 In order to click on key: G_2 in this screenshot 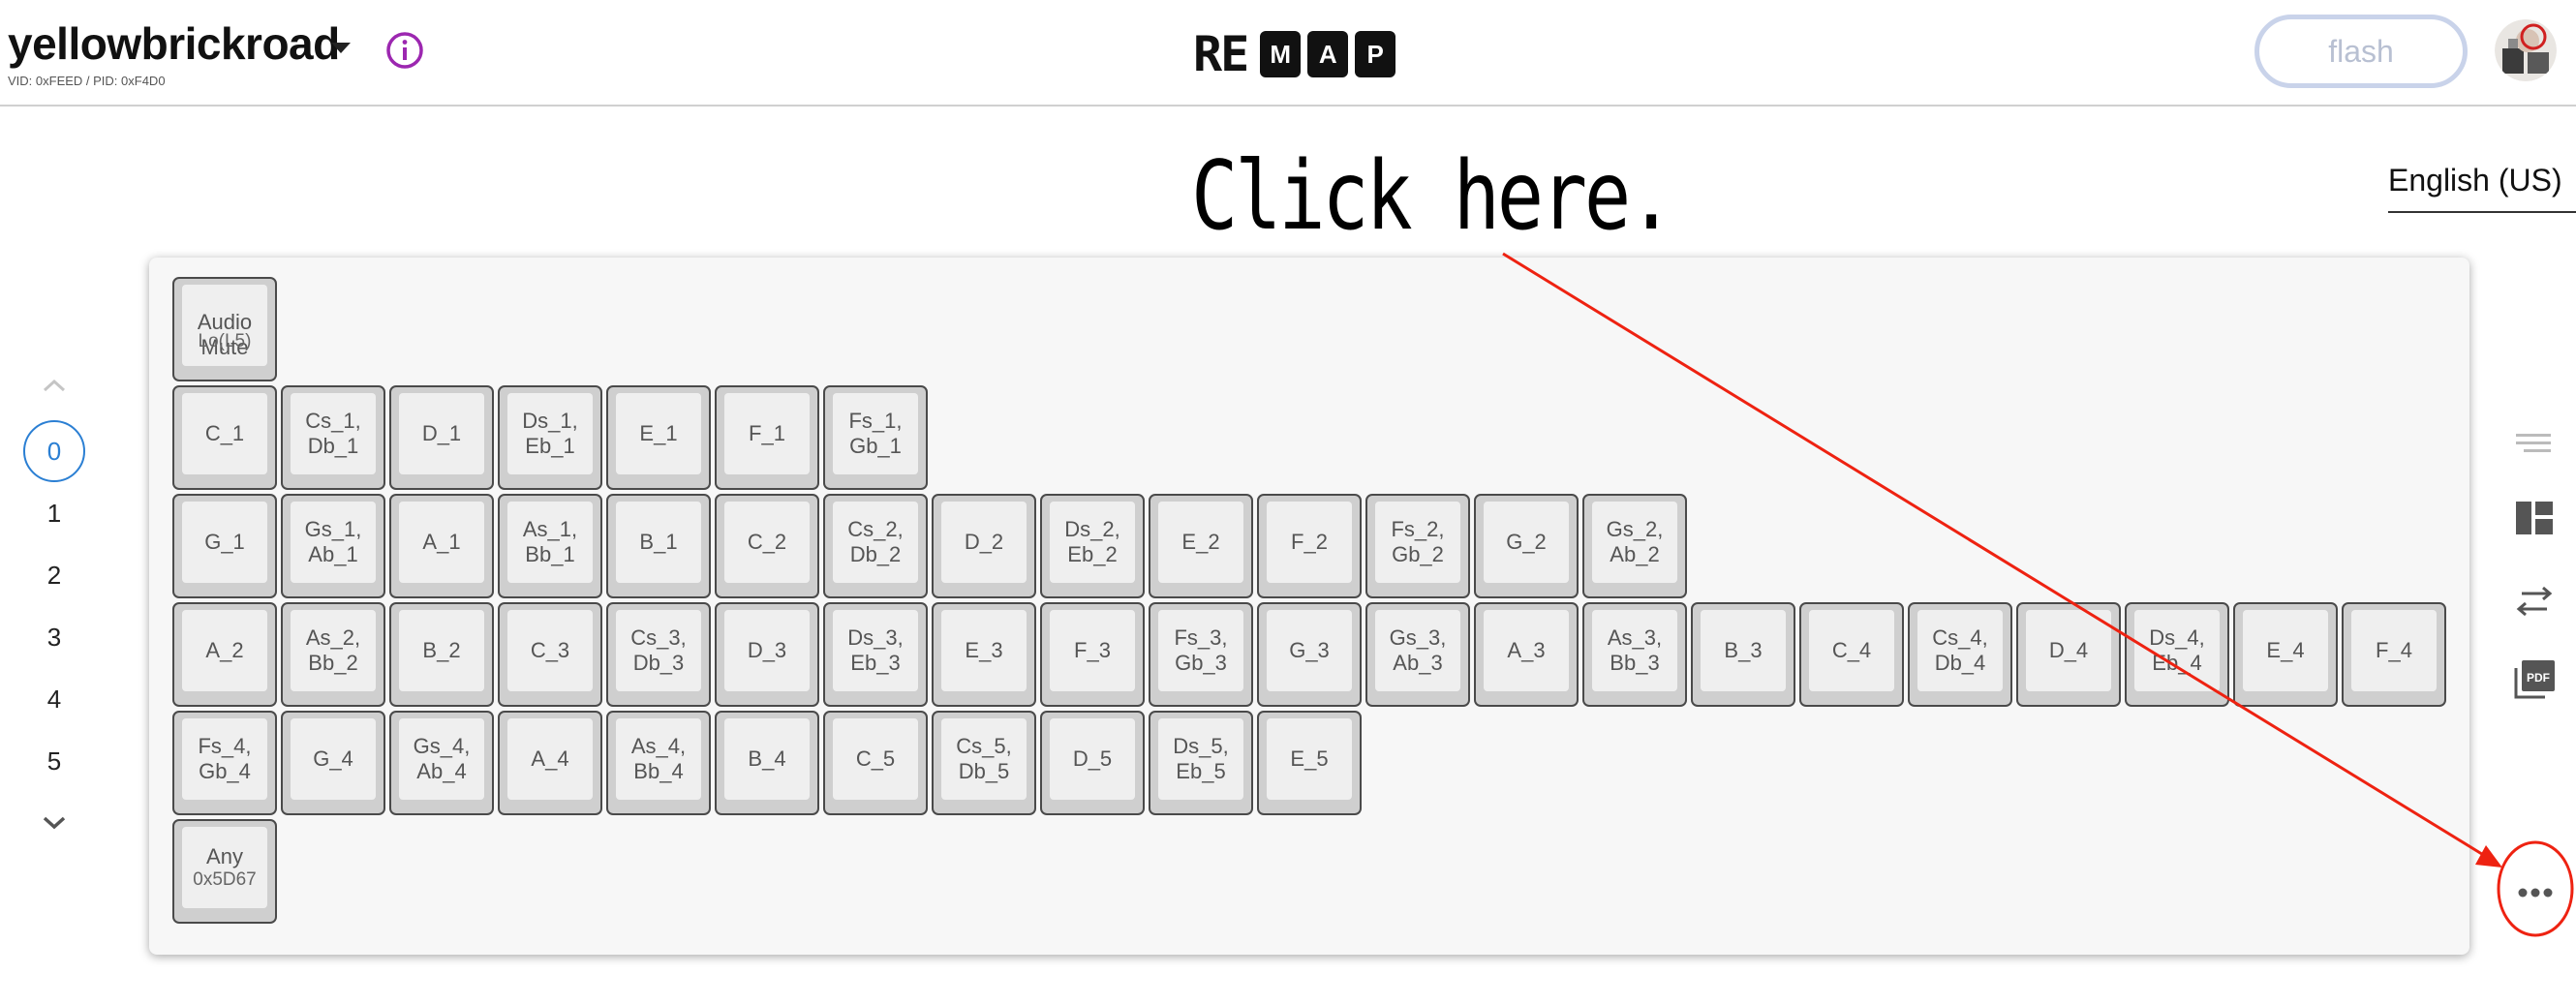, I will do `click(1526, 546)`.